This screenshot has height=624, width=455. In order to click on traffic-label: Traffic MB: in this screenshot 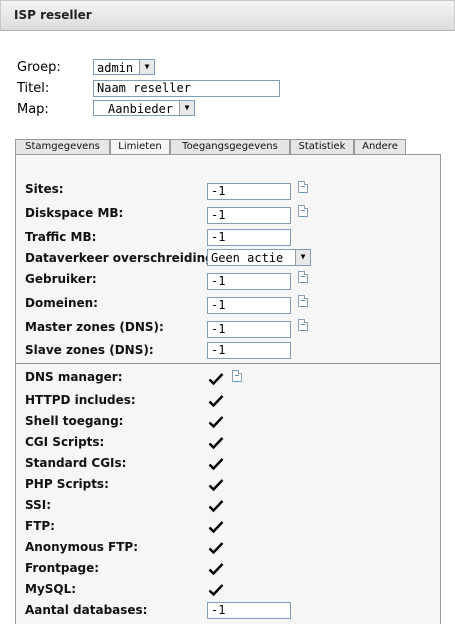, I will do `click(61, 237)`.